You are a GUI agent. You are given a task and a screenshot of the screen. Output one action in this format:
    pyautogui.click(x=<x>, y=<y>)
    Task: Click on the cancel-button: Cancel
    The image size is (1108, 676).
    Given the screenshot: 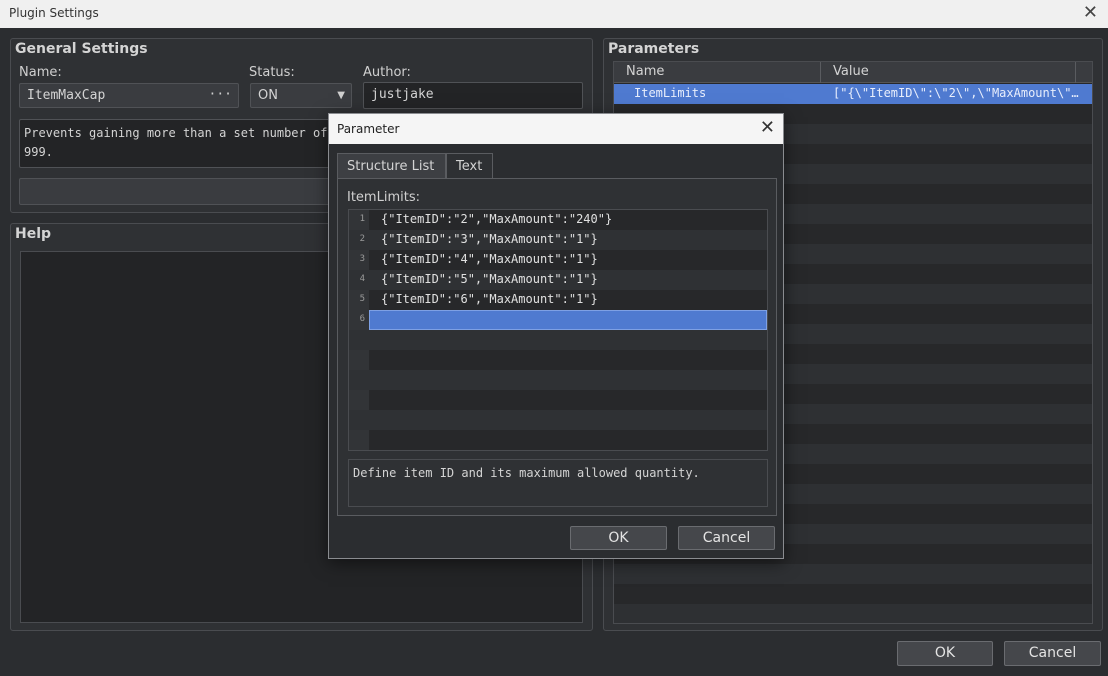 What is the action you would take?
    pyautogui.click(x=1052, y=653)
    